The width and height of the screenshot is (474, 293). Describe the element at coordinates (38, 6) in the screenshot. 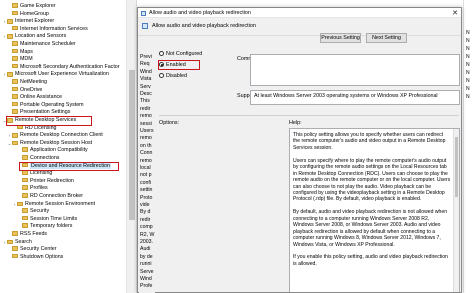

I see `tree-item-label: Game Explorer` at that location.